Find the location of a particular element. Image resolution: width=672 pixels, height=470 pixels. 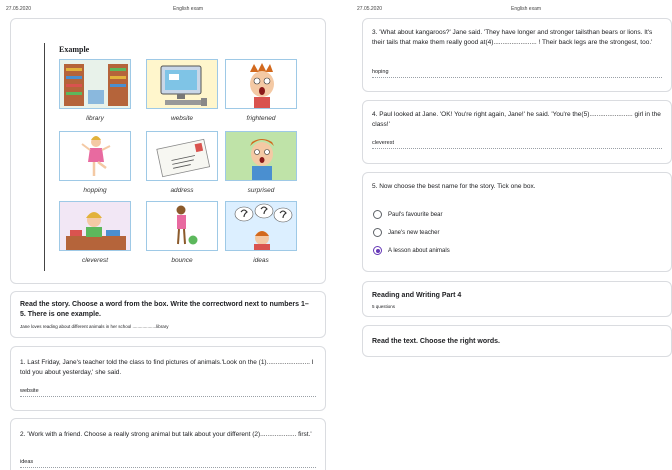

read-text-card: Read the text. Choose the right words. is located at coordinates (517, 341).